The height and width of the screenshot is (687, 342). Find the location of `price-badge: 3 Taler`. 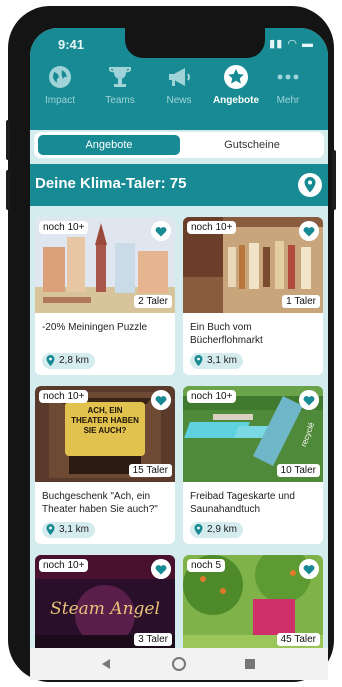

price-badge: 3 Taler is located at coordinates (153, 639).